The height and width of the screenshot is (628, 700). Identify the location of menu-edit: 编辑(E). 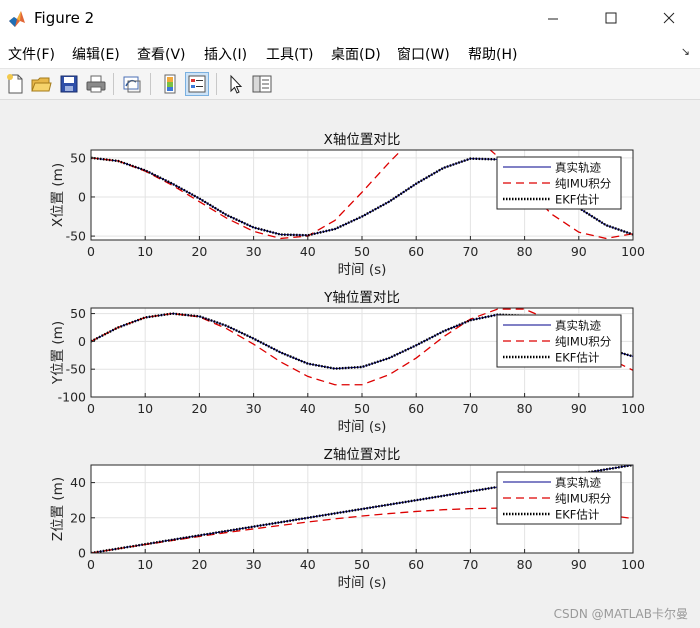
(96, 54).